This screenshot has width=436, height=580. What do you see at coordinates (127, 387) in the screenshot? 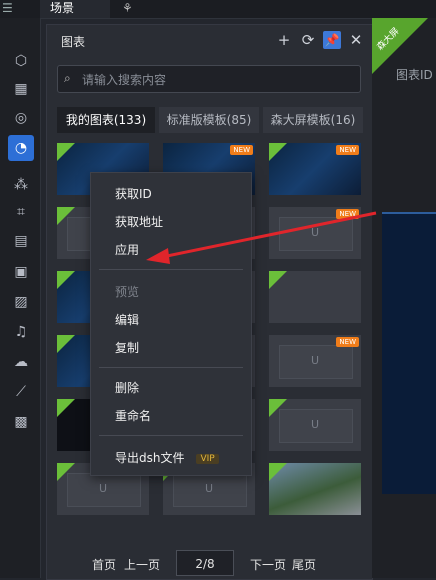
I see `menu-delete: 删除` at bounding box center [127, 387].